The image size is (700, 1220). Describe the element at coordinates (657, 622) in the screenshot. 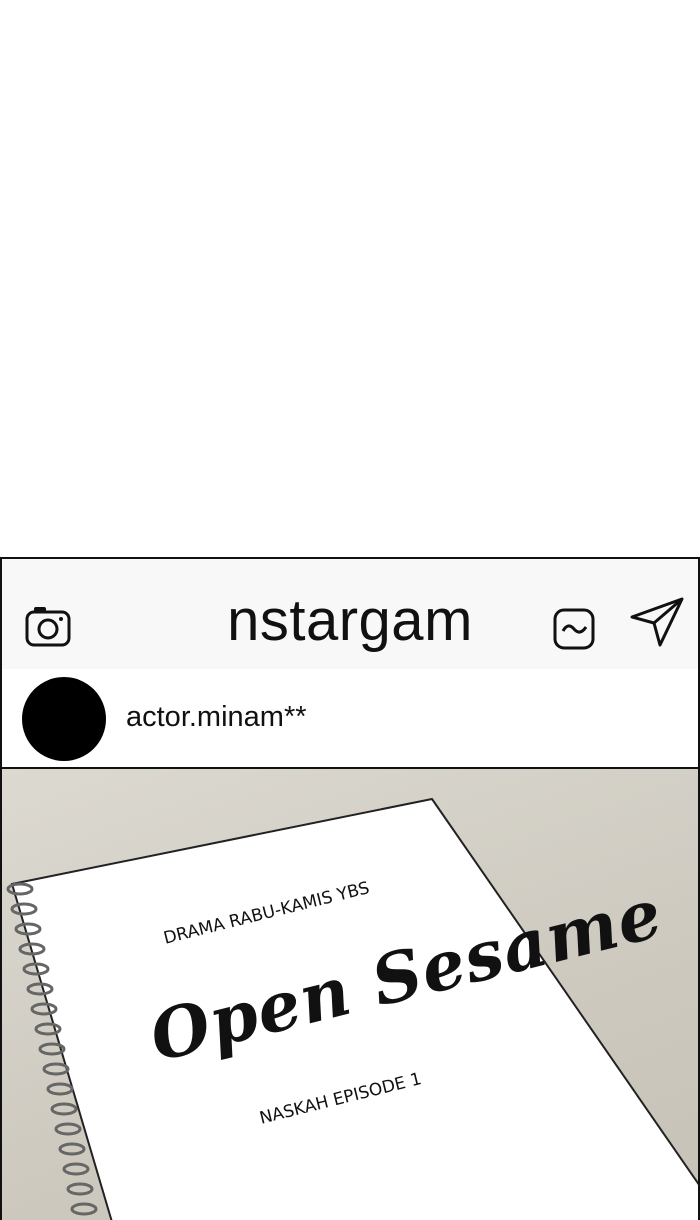

I see `send-icon` at that location.